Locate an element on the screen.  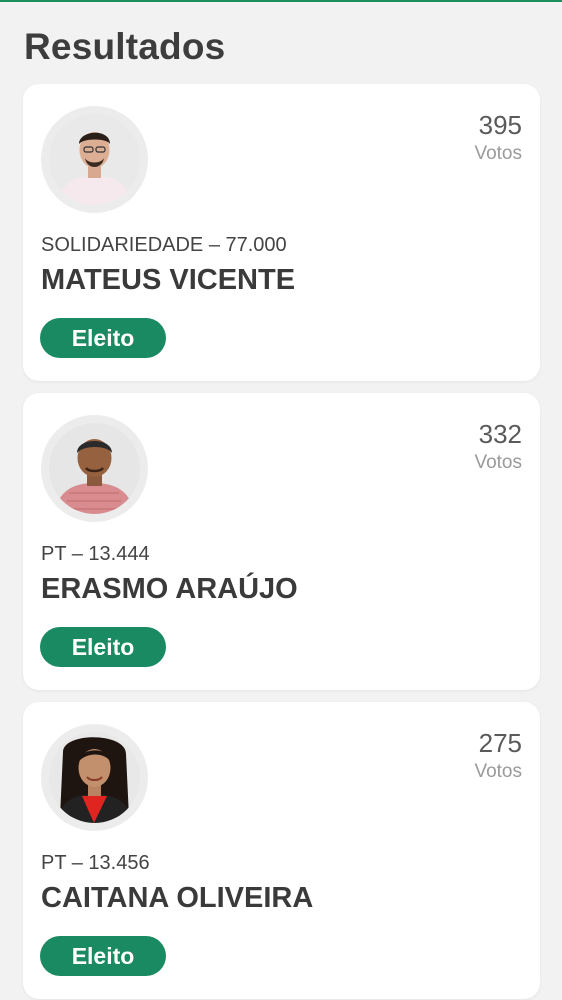
votes-box: 395 Votos is located at coordinates (498, 137).